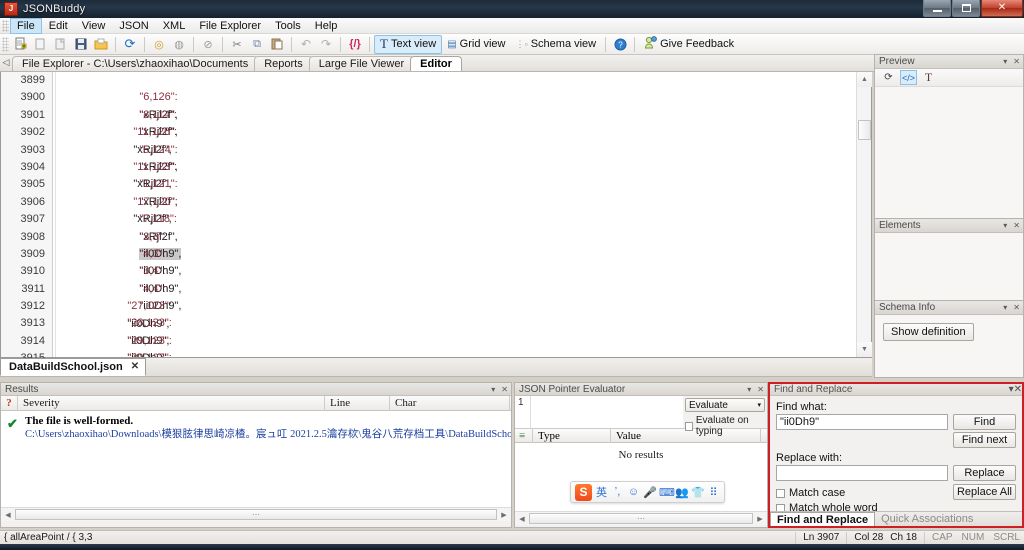 Image resolution: width=1024 pixels, height=550 pixels. Describe the element at coordinates (355, 44) in the screenshot. I see `format-json-icon: {/}` at that location.